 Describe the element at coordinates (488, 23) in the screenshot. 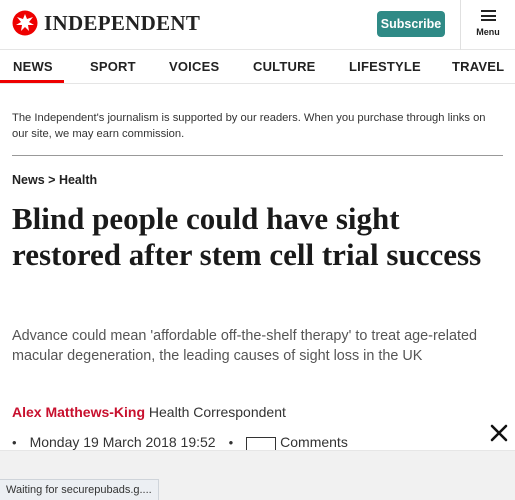

I see `menu-button: Menu` at that location.